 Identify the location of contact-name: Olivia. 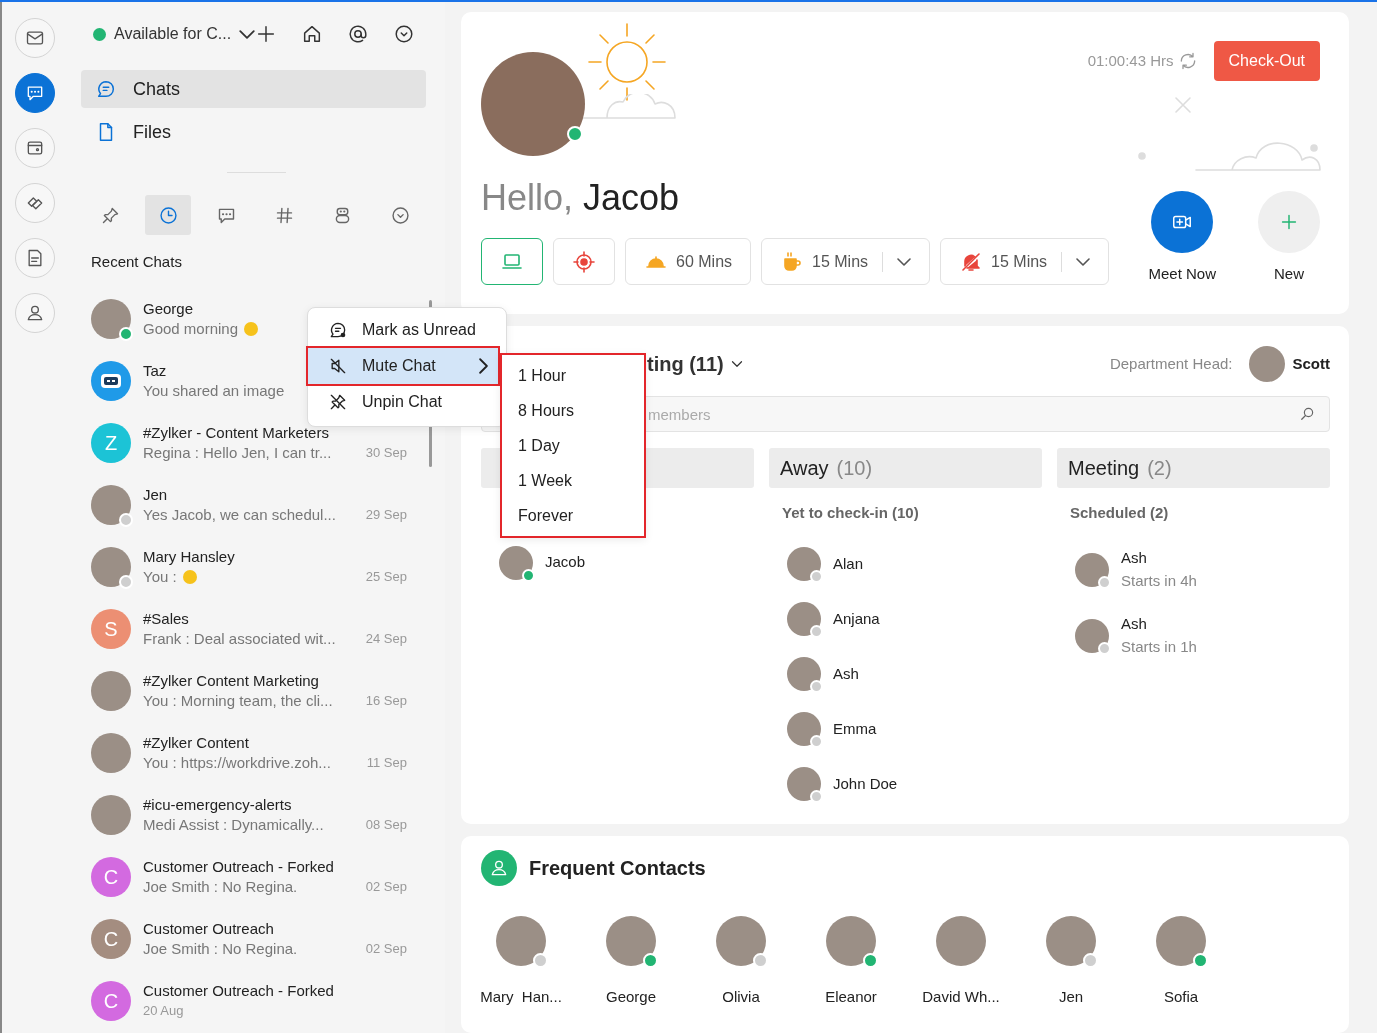
(741, 997).